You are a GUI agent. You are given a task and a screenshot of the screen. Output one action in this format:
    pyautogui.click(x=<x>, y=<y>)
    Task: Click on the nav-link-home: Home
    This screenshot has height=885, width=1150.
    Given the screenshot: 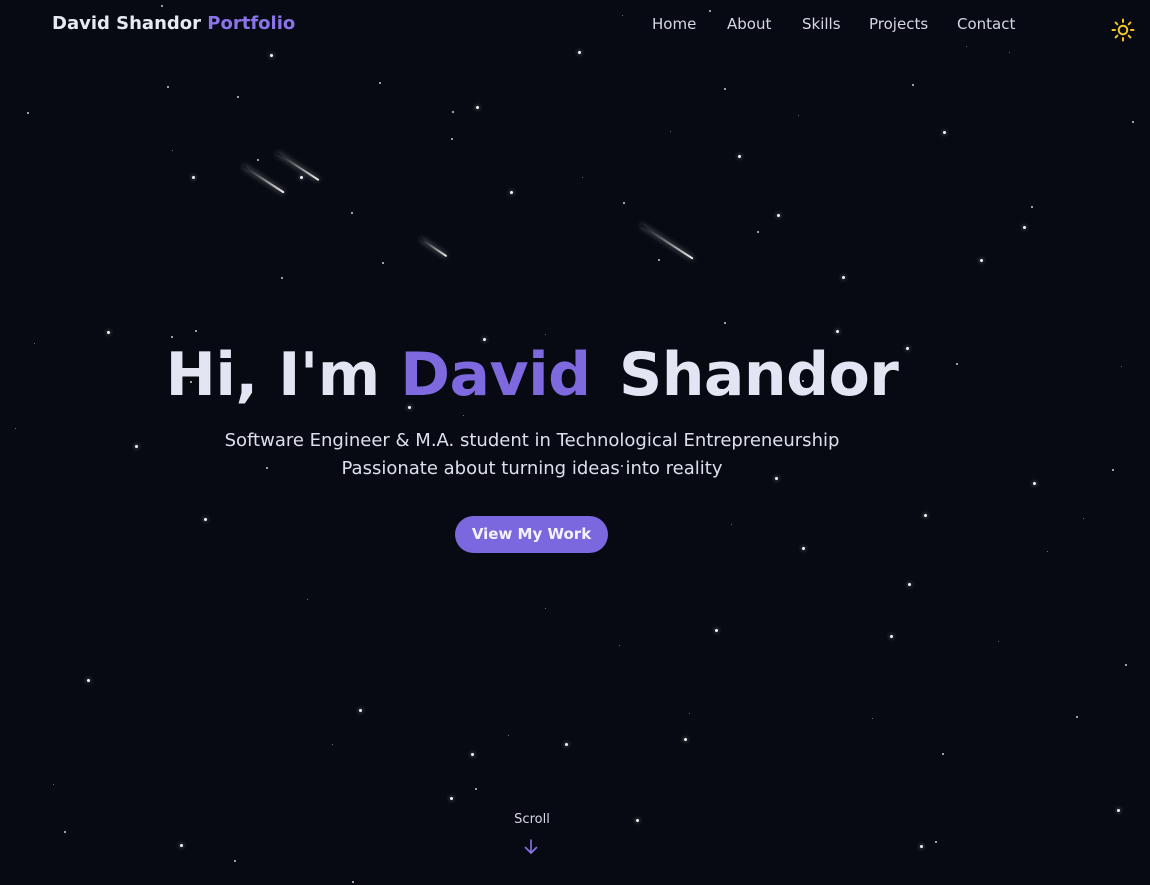 What is the action you would take?
    pyautogui.click(x=674, y=24)
    